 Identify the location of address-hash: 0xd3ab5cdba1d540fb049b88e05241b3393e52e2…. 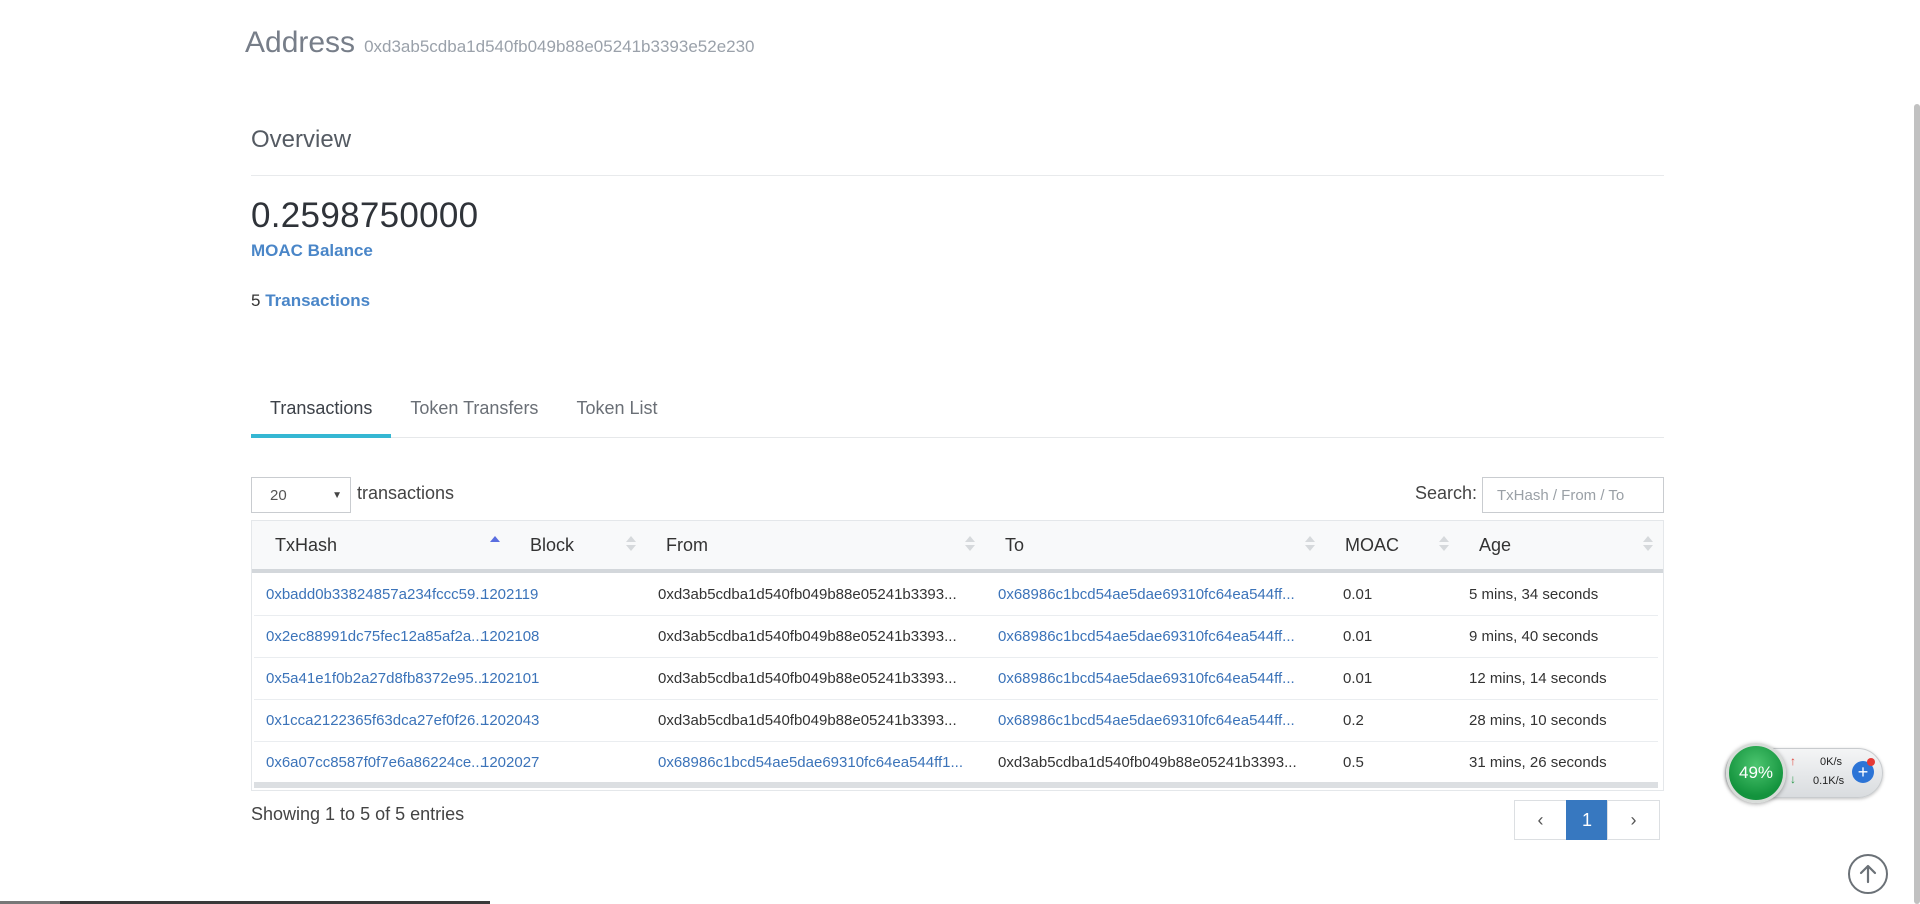
(559, 46).